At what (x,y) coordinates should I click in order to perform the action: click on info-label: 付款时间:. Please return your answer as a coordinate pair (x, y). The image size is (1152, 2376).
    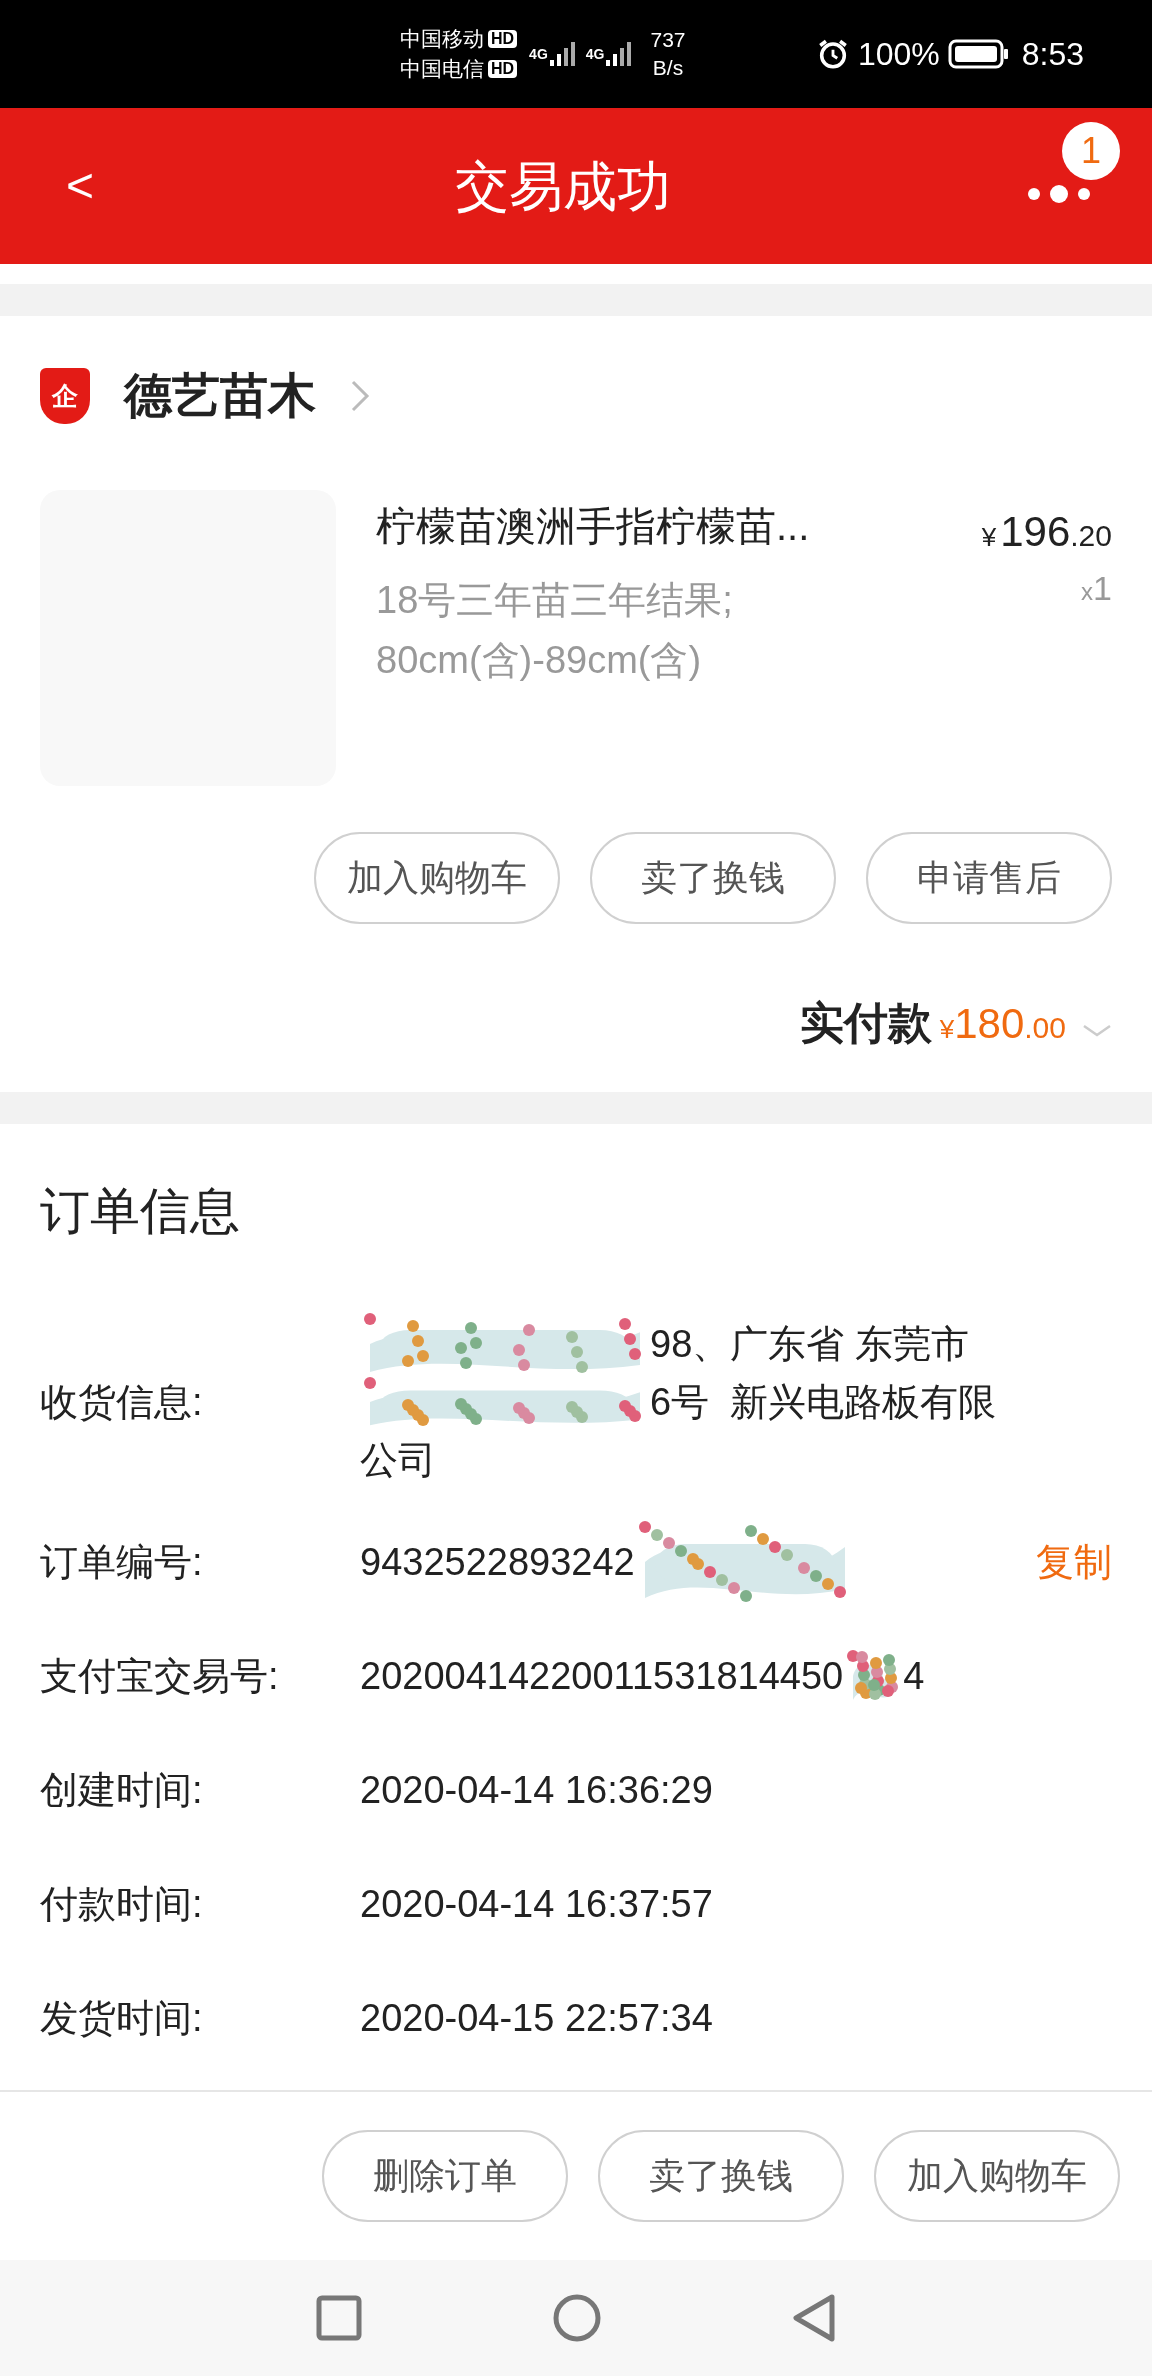
    Looking at the image, I should click on (122, 1904).